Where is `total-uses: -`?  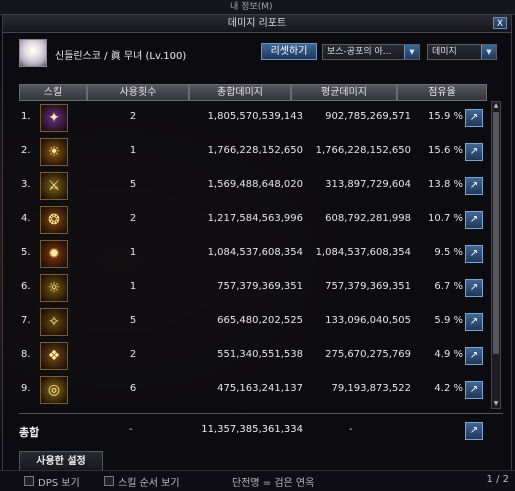
total-uses: - is located at coordinates (131, 429).